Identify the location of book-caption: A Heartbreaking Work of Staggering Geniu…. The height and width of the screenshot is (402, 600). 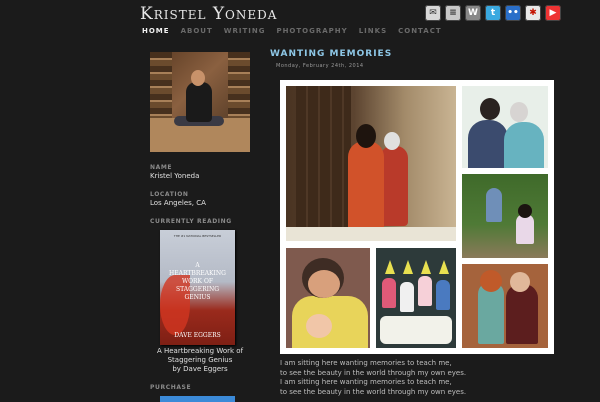
(200, 360).